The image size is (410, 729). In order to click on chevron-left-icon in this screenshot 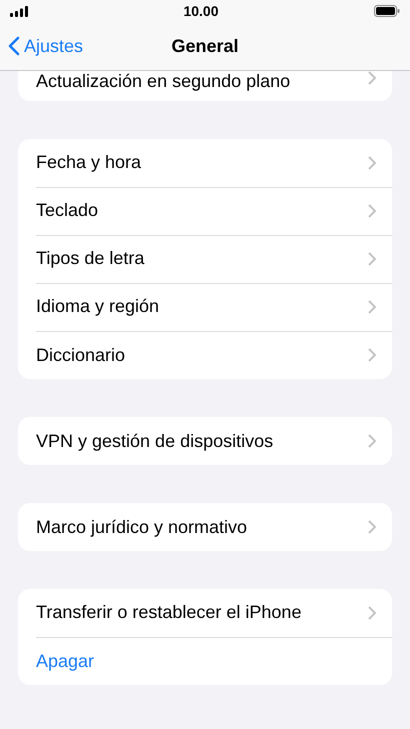, I will do `click(14, 46)`.